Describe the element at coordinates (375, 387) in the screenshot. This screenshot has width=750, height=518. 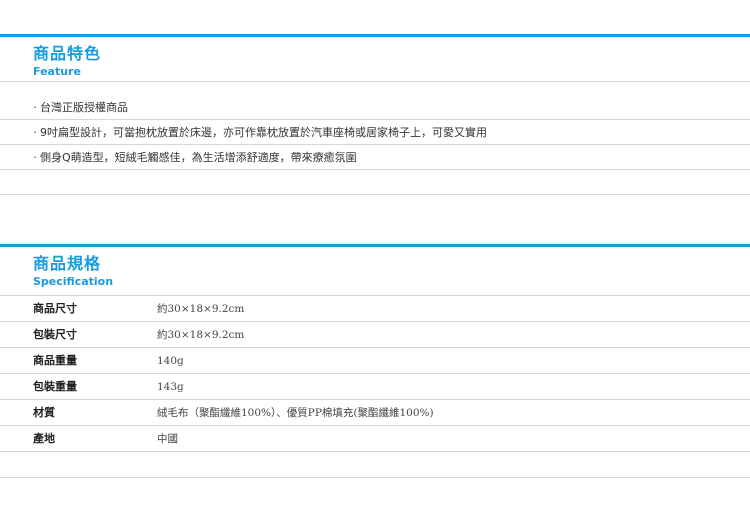
I see `spec-row: 包裝重量 143g` at that location.